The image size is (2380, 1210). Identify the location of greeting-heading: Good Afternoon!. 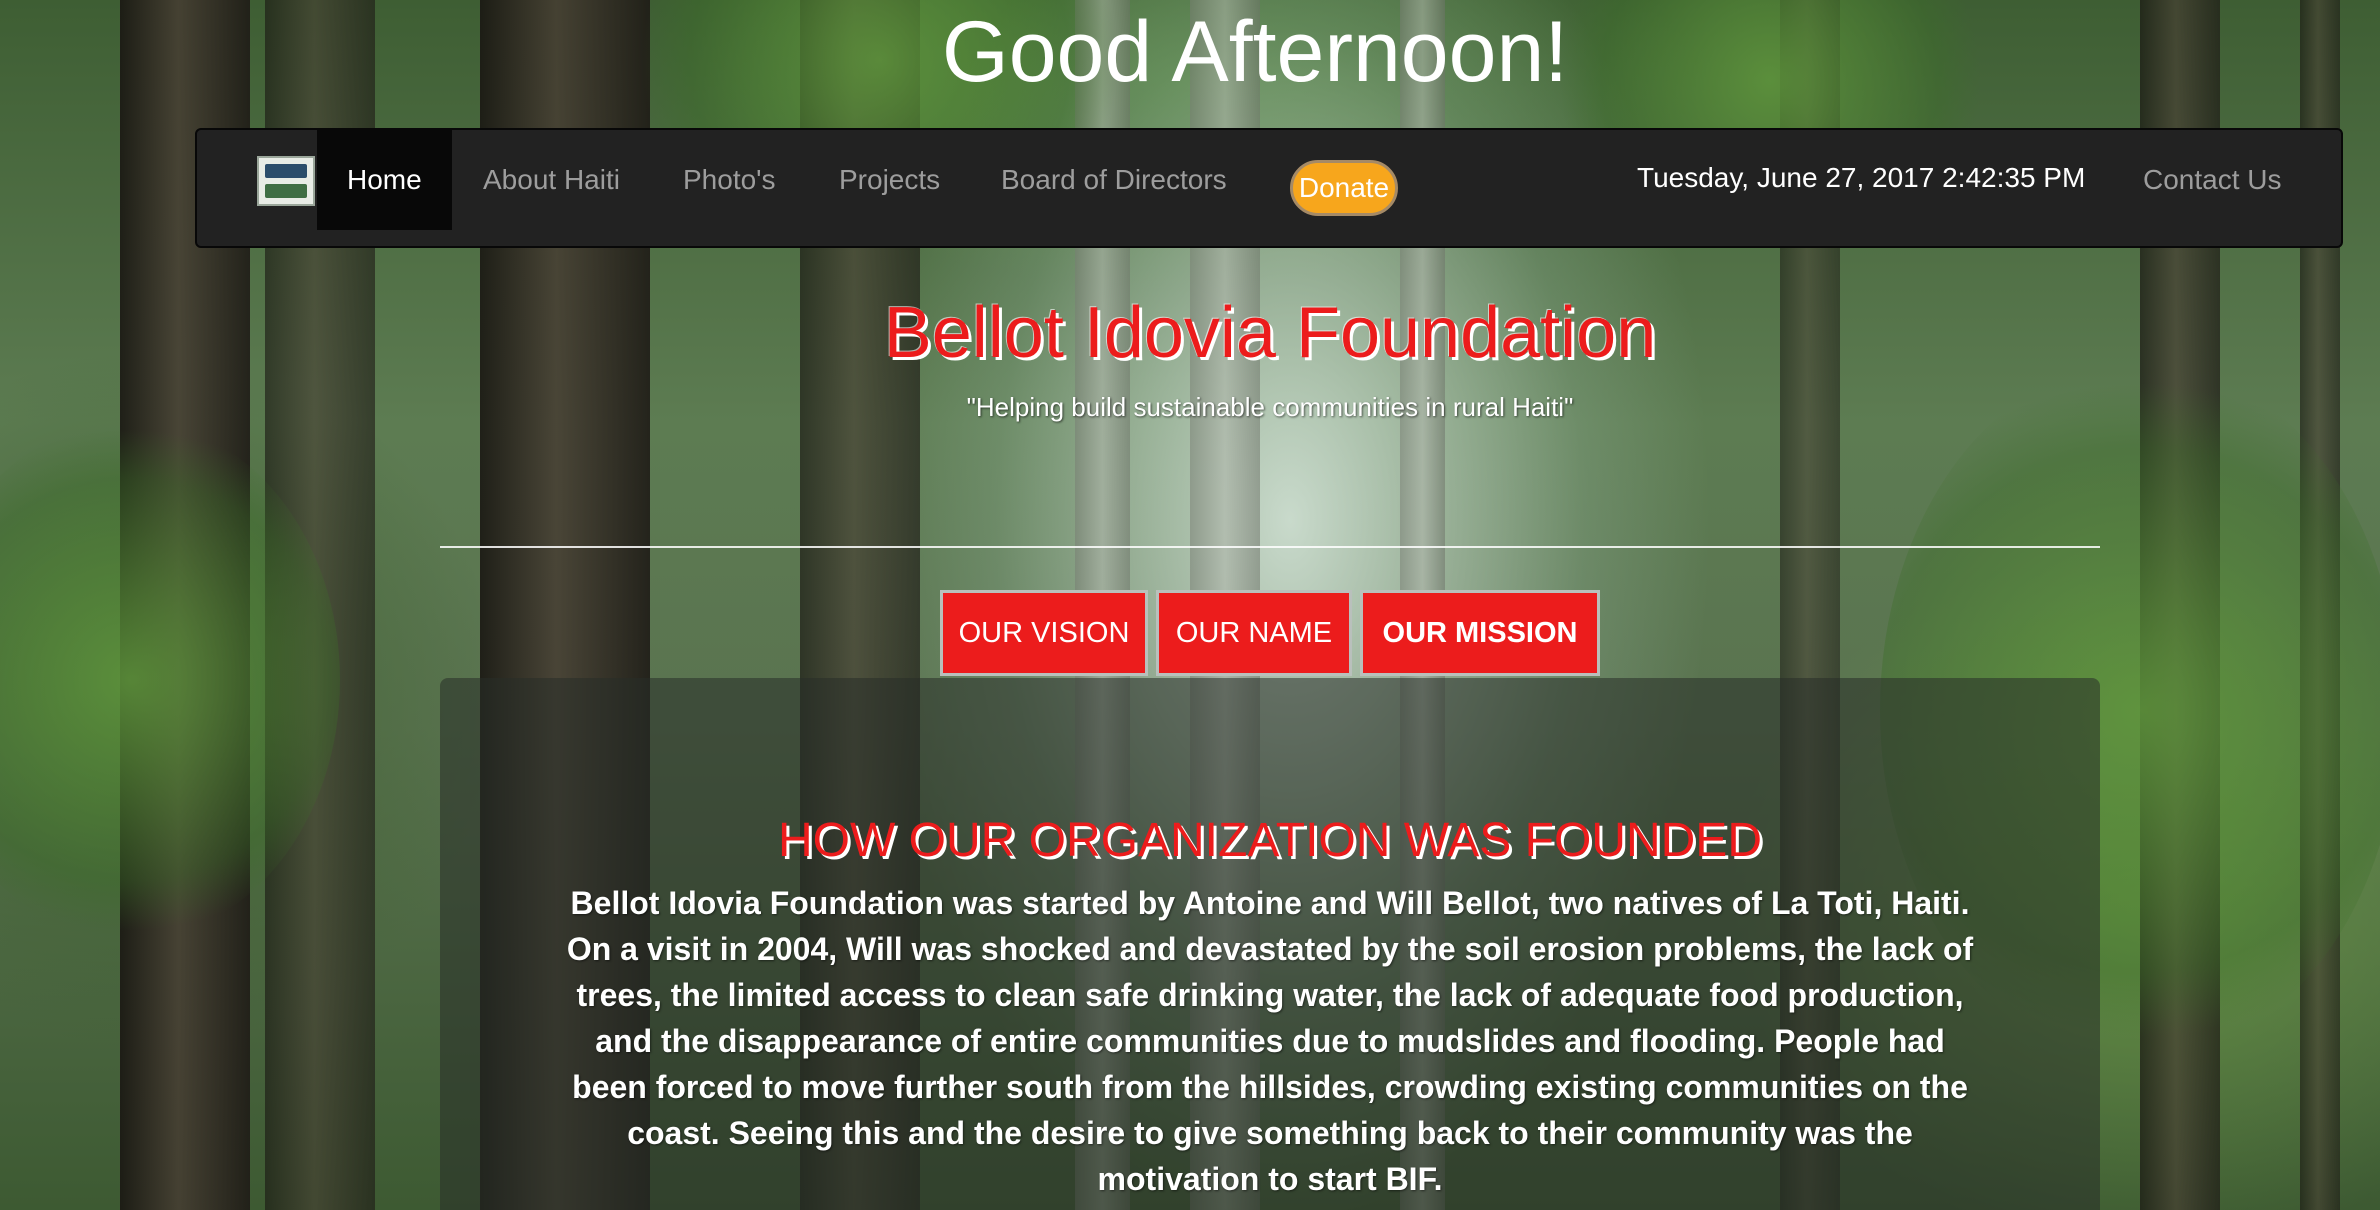
(1255, 52).